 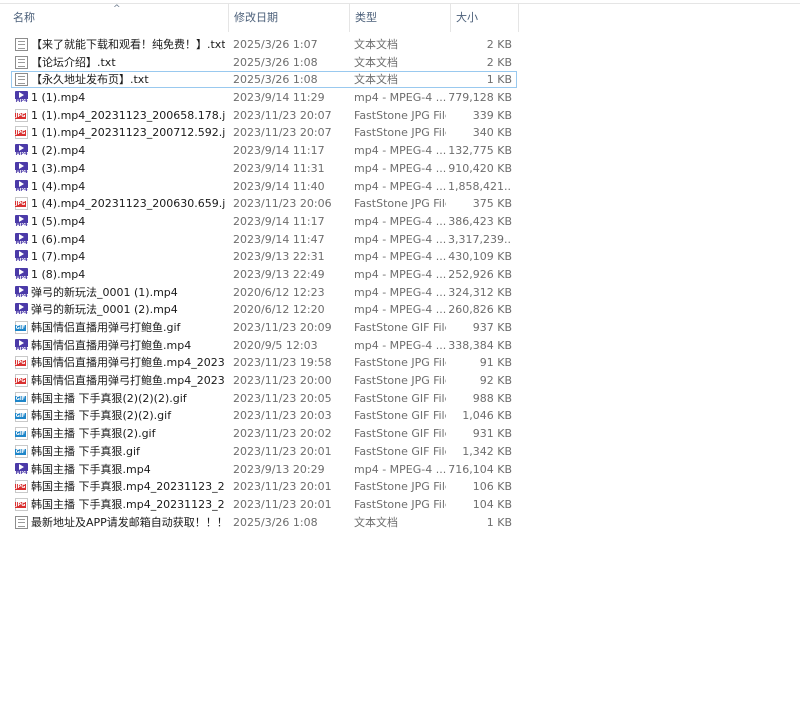 I want to click on file-name: 韩国主播 下手真狠.mp4, so click(x=91, y=469).